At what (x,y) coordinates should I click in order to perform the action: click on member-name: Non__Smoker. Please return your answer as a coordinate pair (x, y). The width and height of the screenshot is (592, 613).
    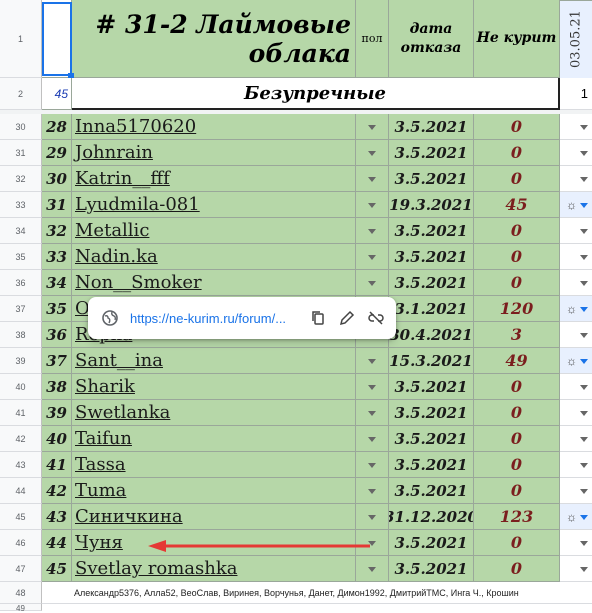
    Looking at the image, I should click on (214, 283).